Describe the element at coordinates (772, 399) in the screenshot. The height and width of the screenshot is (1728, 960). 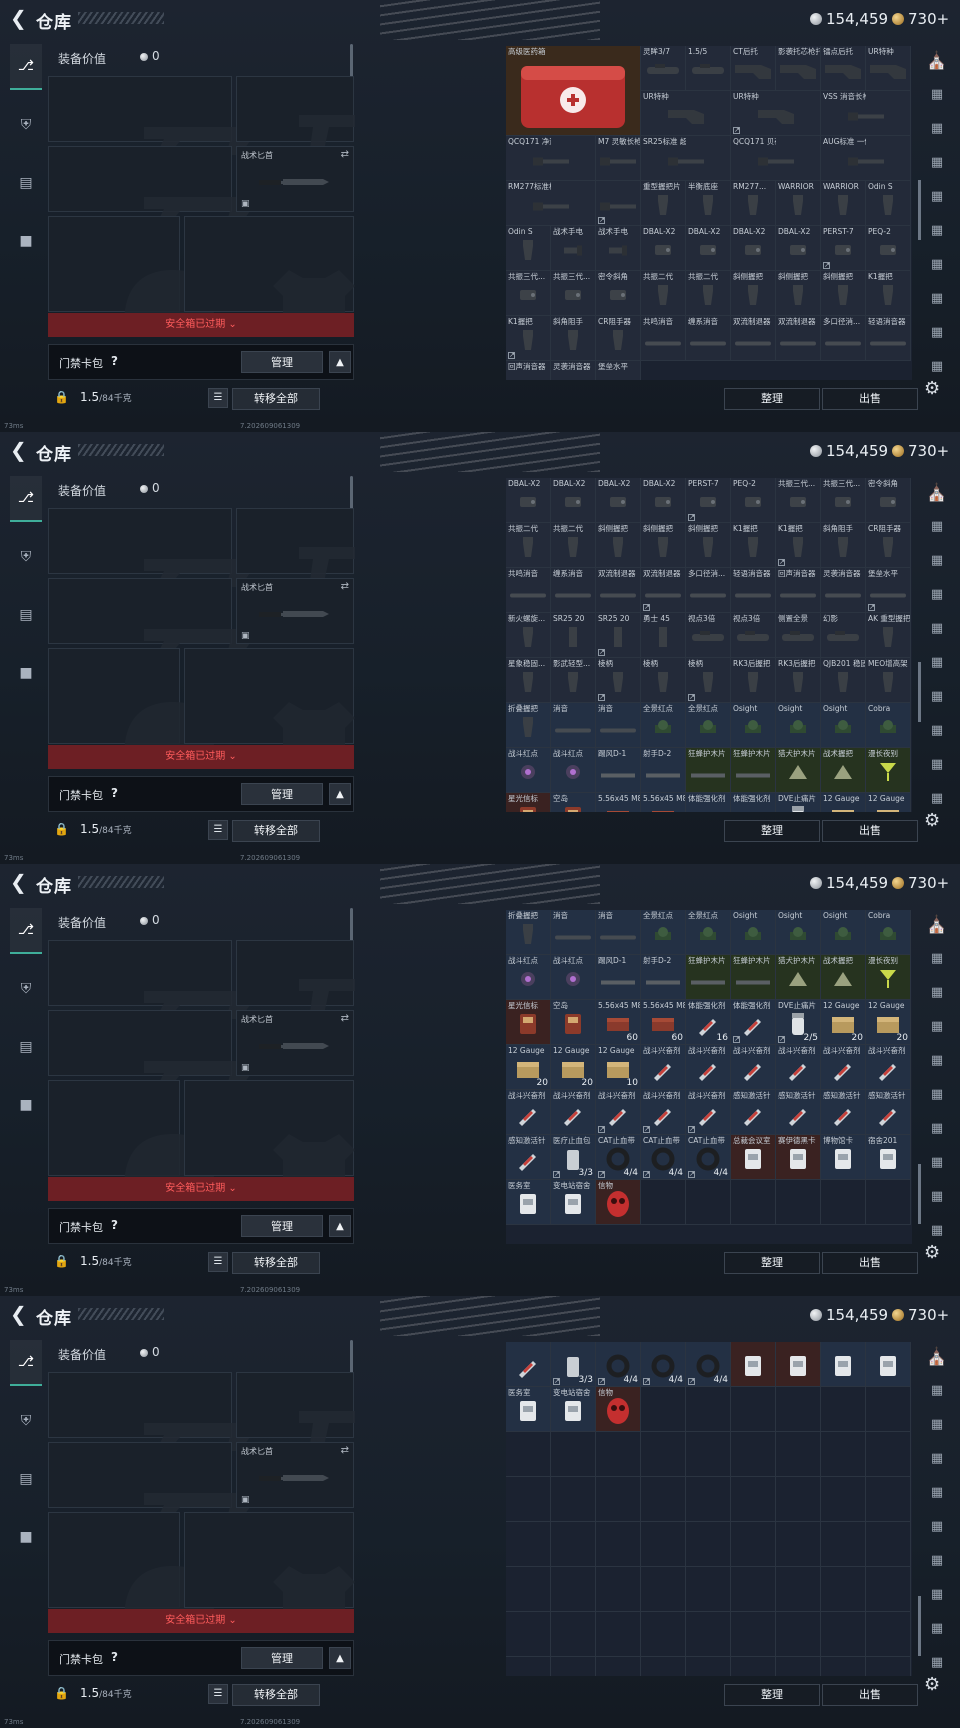
I see `sort-button: 整理` at that location.